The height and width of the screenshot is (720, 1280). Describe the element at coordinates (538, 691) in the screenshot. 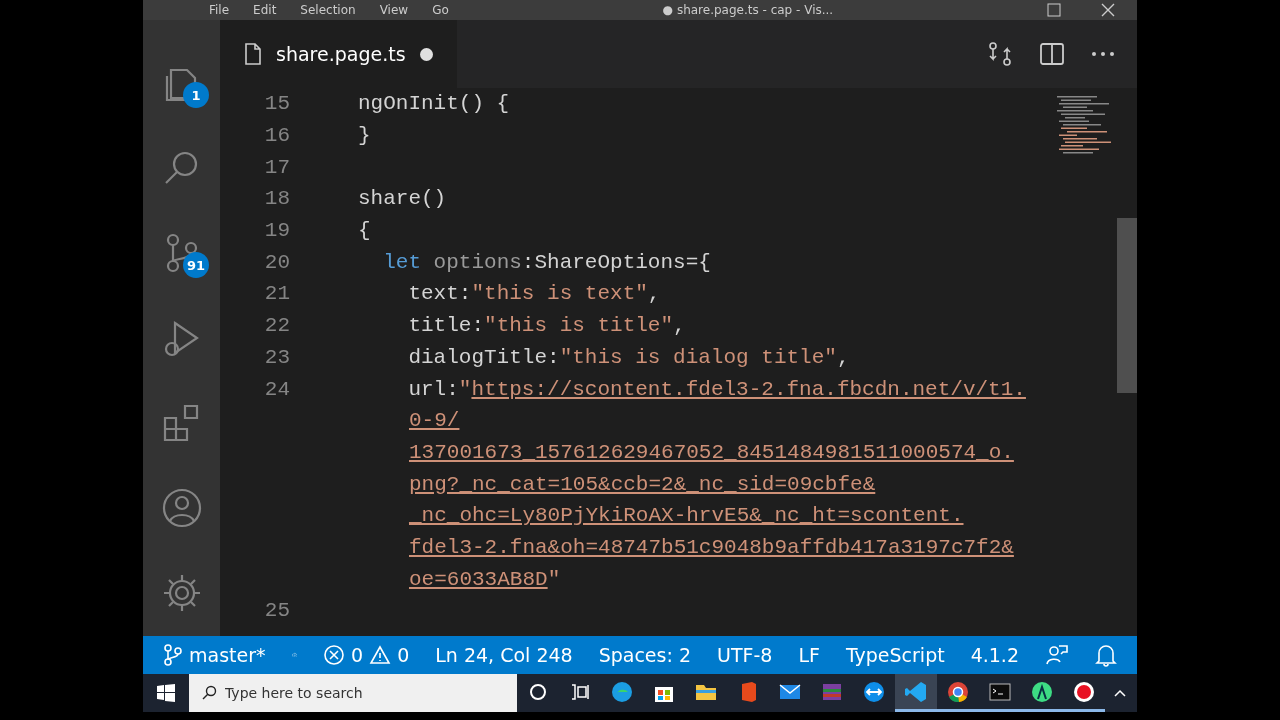

I see `cortana-icon` at that location.